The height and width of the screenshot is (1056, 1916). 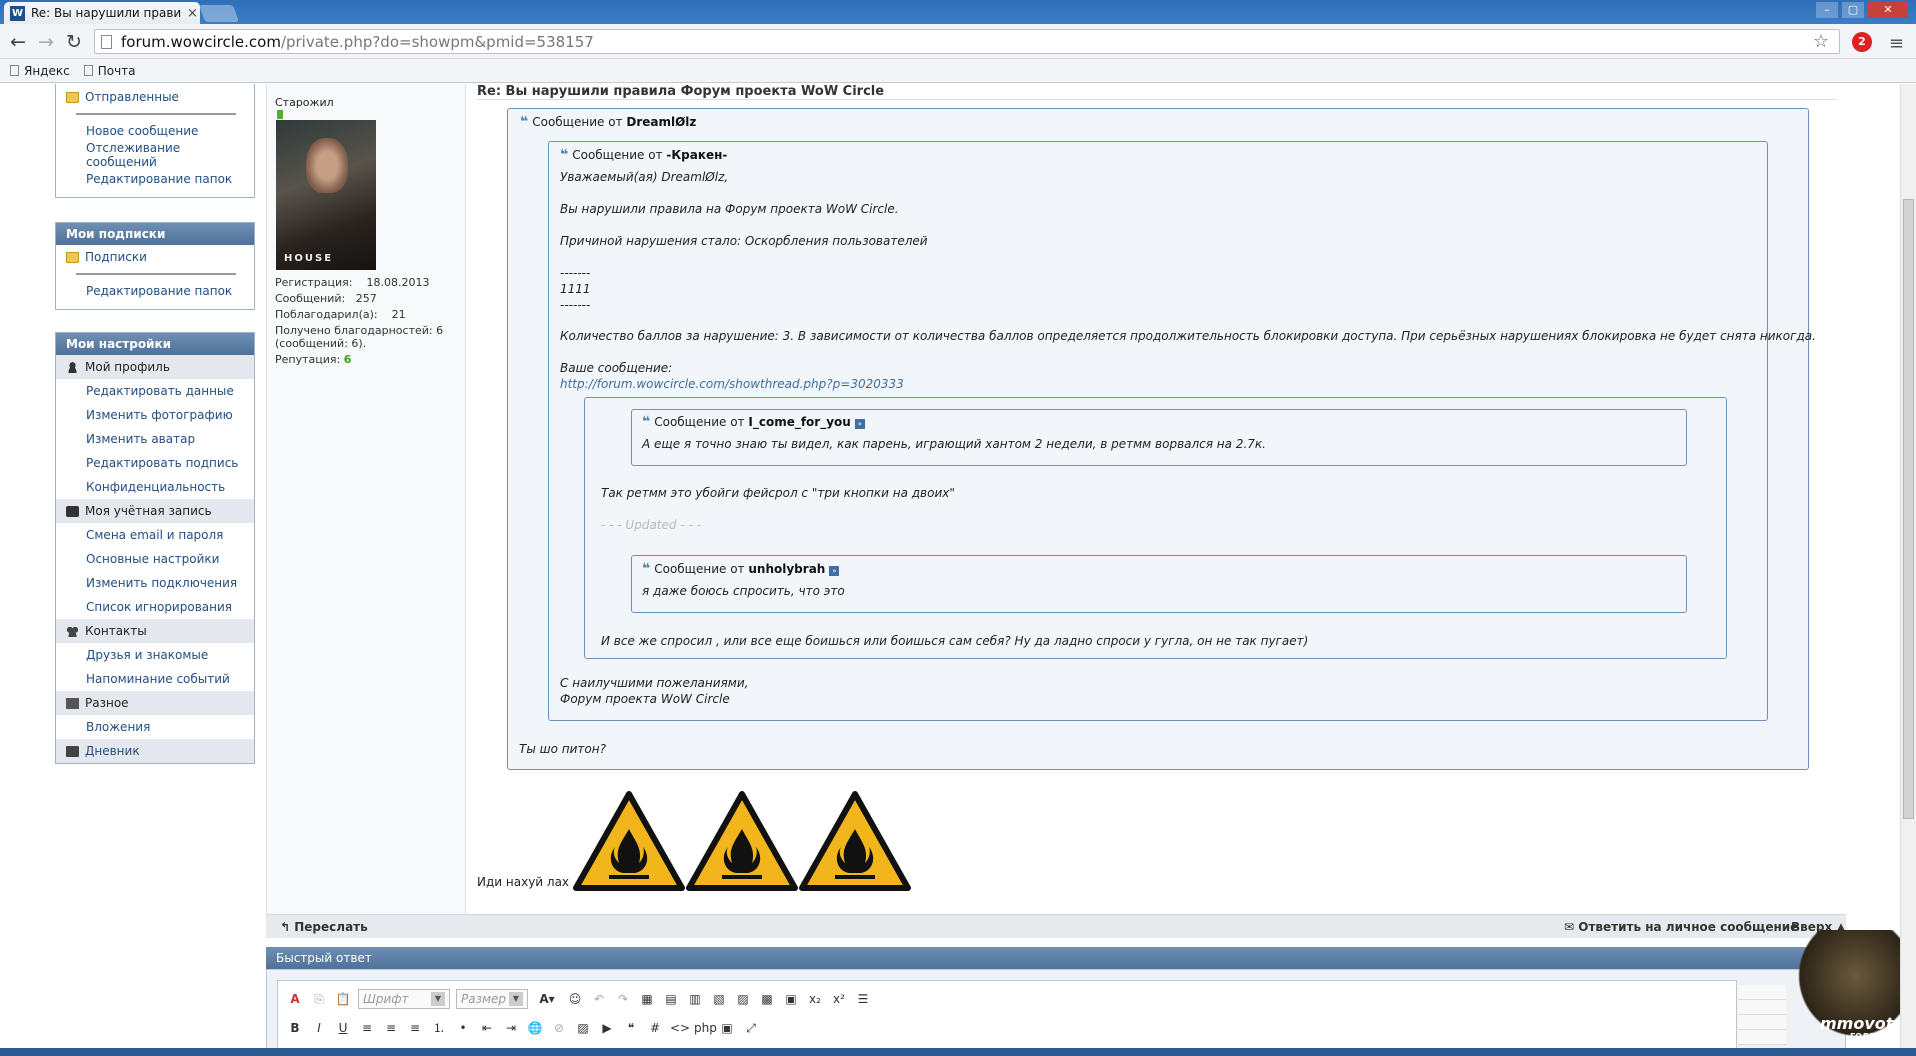 What do you see at coordinates (415, 1028) in the screenshot?
I see `align-right-icon: ≡` at bounding box center [415, 1028].